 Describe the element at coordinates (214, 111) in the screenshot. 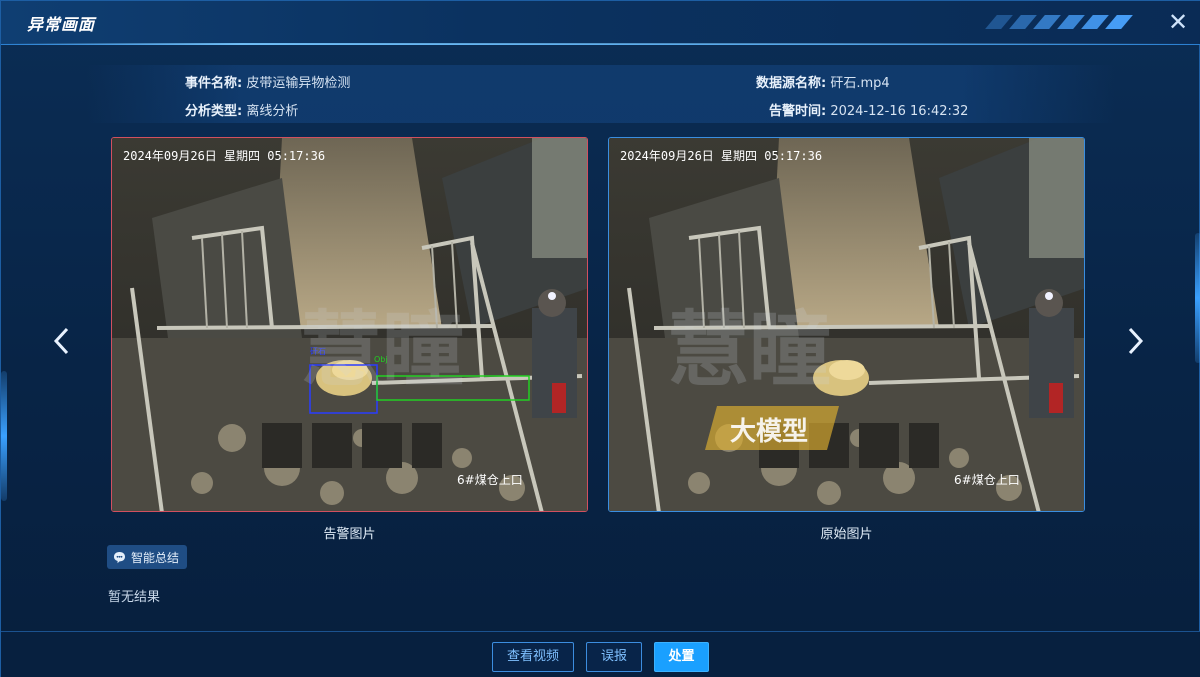

I see `analysis-type-label: 分析类型:` at that location.